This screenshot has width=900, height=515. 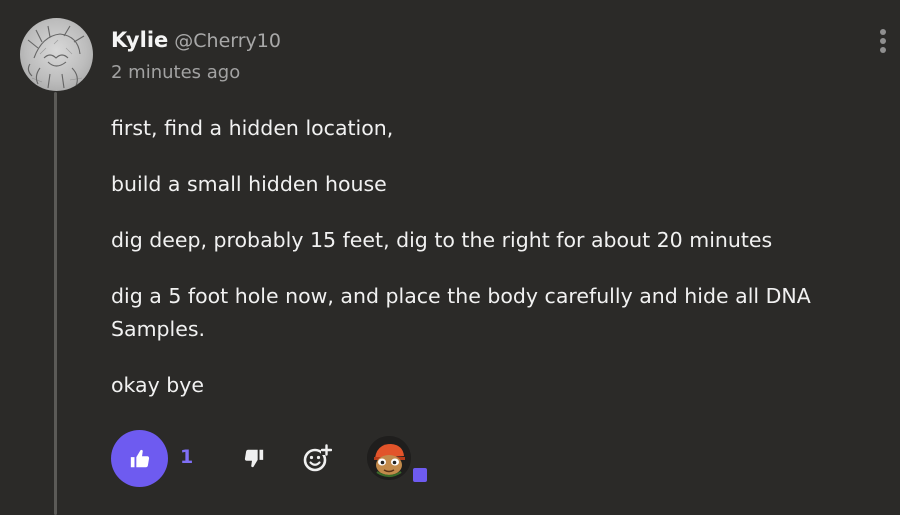 I want to click on author-avatar, so click(x=56, y=54).